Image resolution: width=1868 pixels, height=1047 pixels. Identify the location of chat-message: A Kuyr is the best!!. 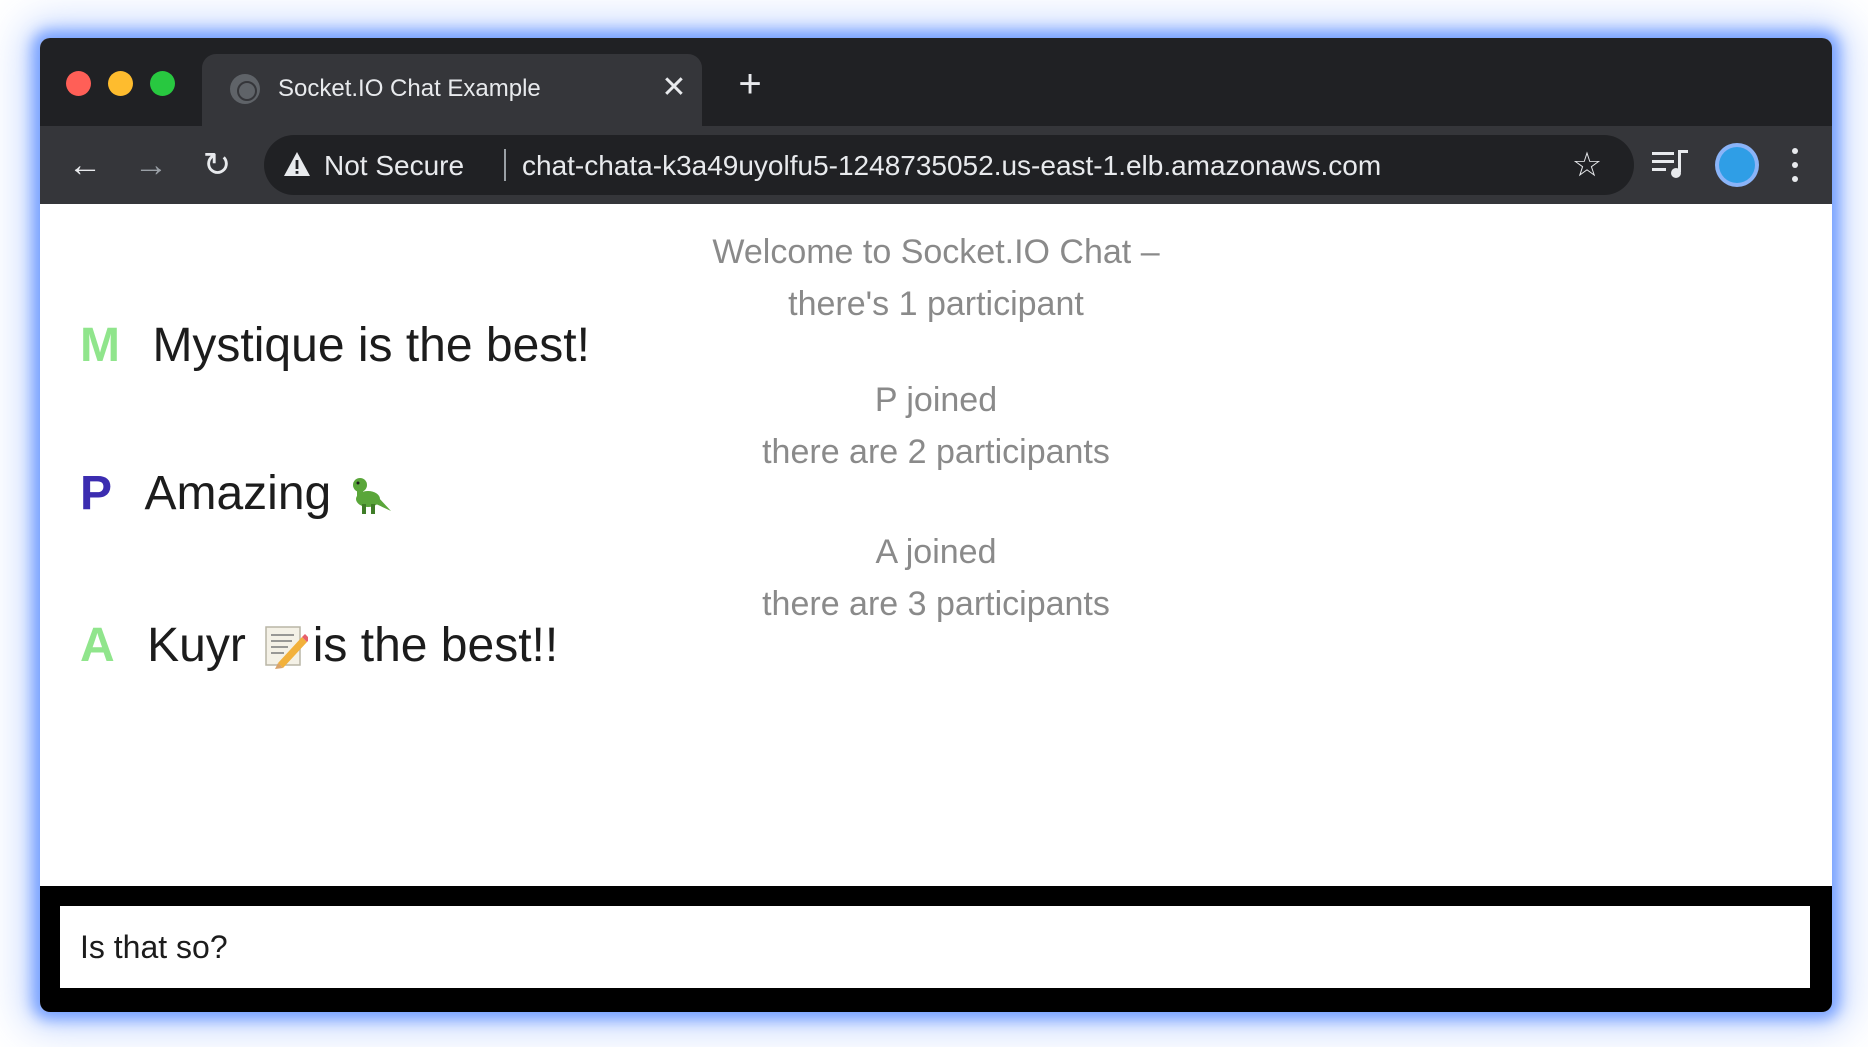
(319, 646).